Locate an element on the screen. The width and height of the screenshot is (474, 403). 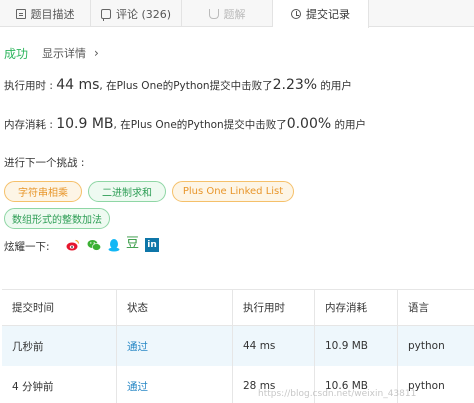
column-header: 提交时间 is located at coordinates (59, 307).